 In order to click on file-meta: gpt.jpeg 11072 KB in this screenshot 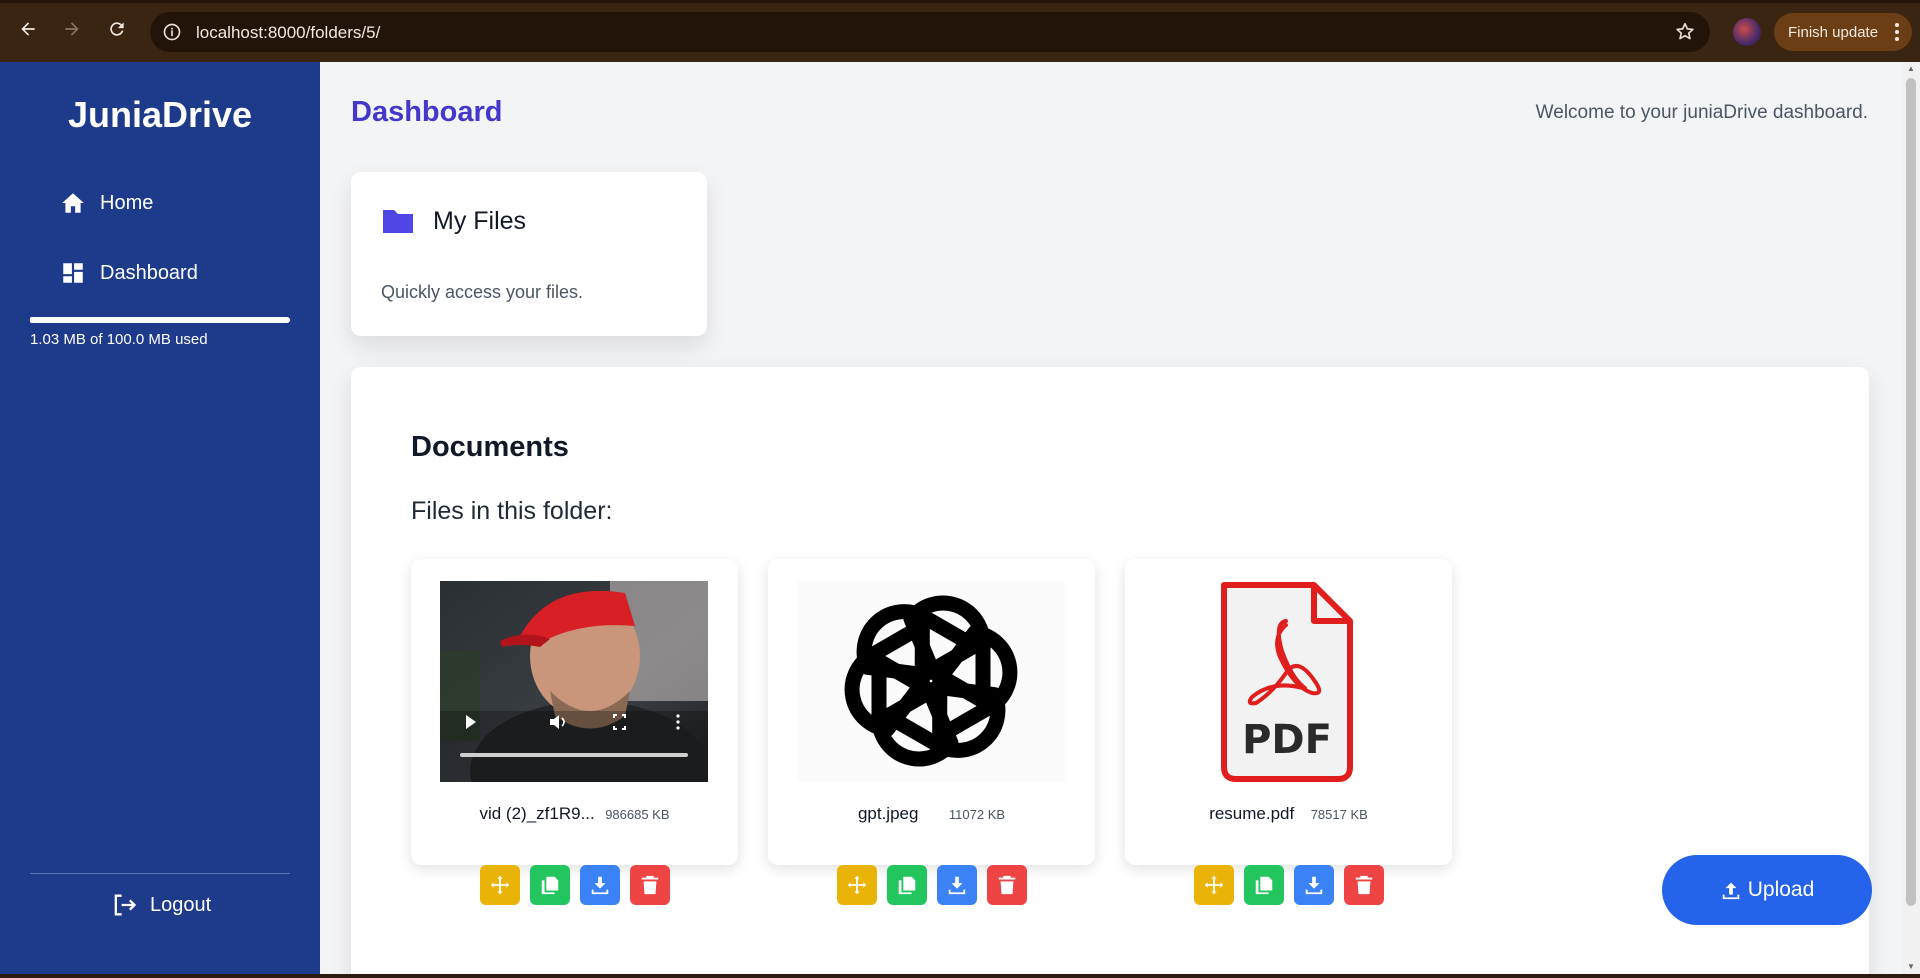, I will do `click(931, 814)`.